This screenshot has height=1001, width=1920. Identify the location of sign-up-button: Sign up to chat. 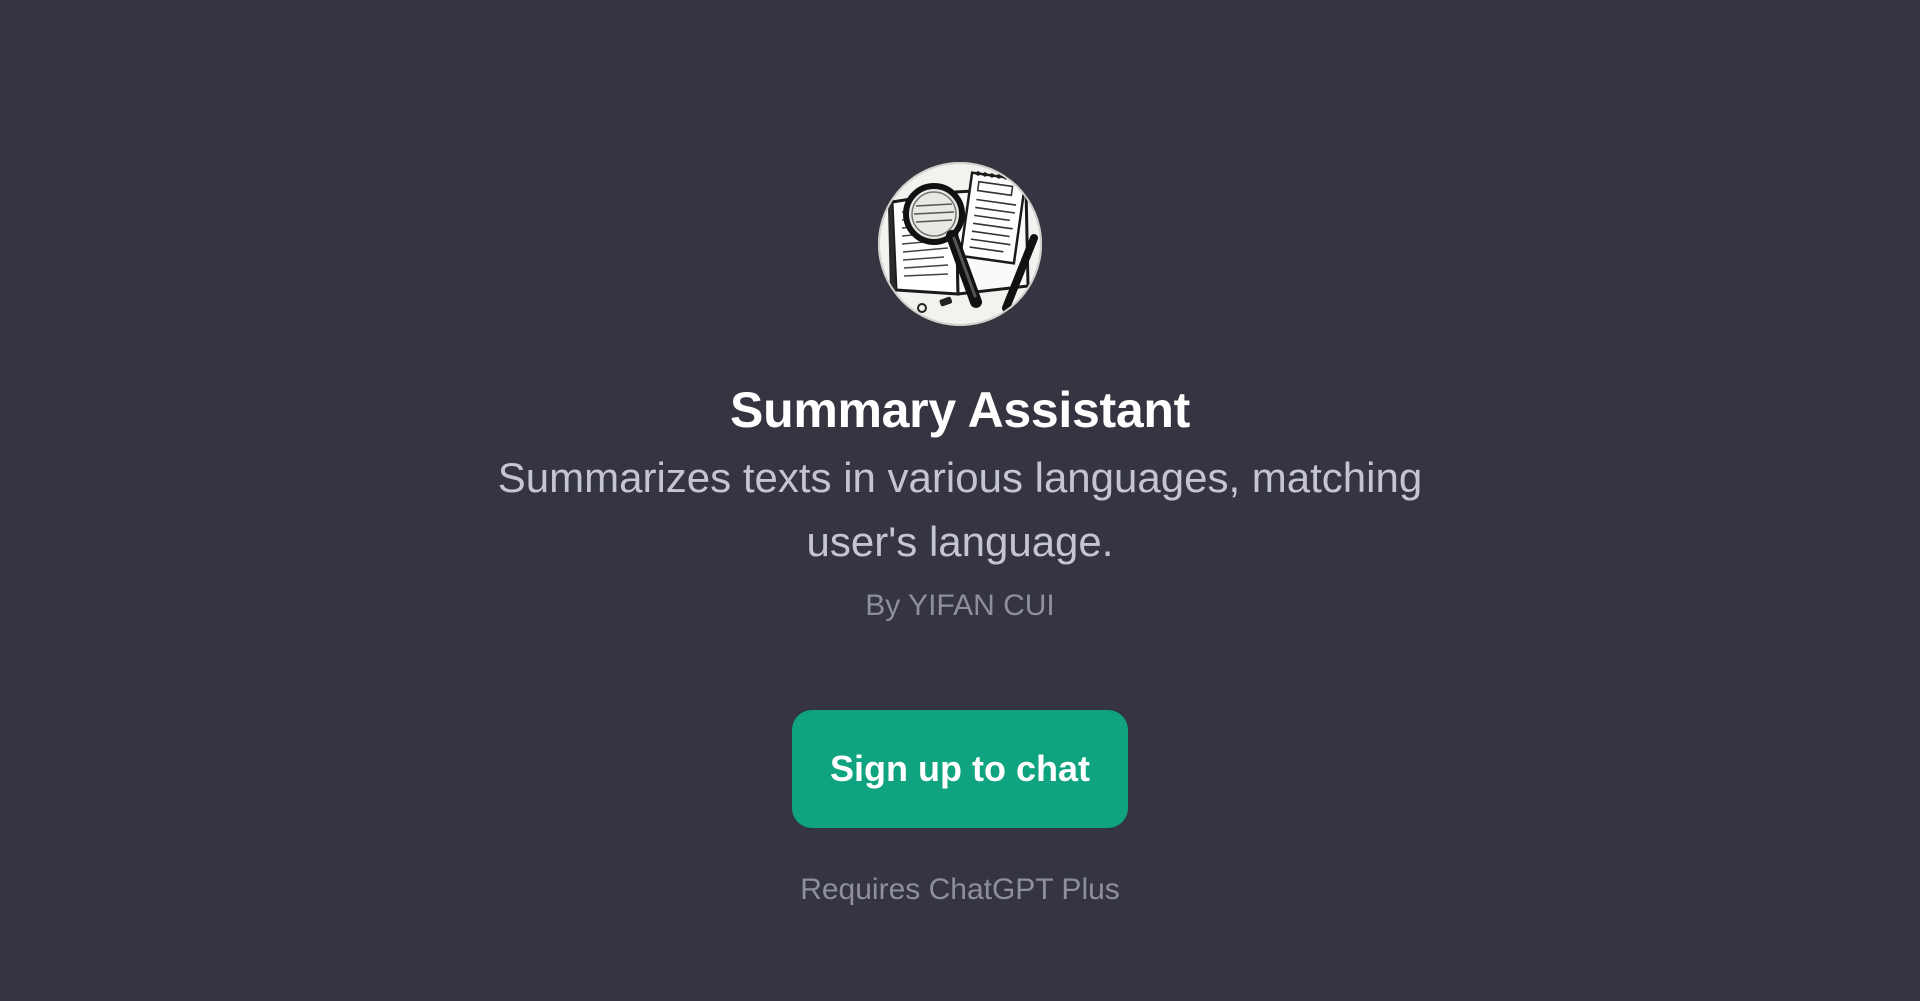
(960, 769).